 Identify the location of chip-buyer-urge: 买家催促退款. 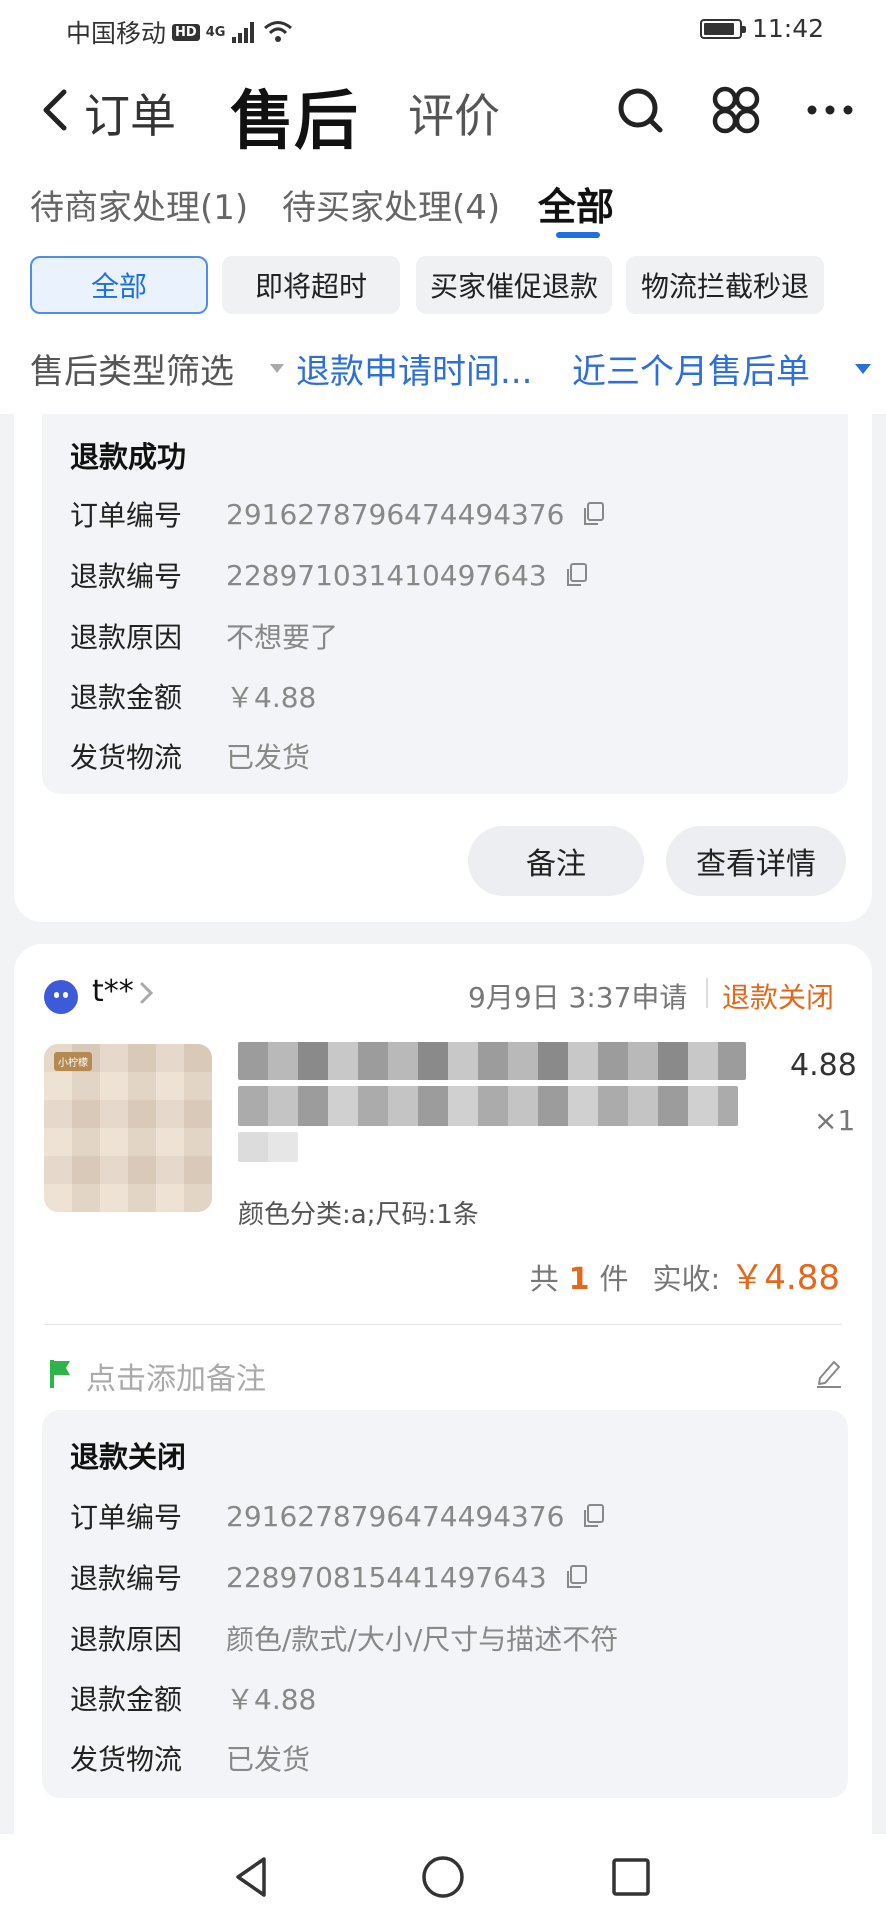
(514, 285).